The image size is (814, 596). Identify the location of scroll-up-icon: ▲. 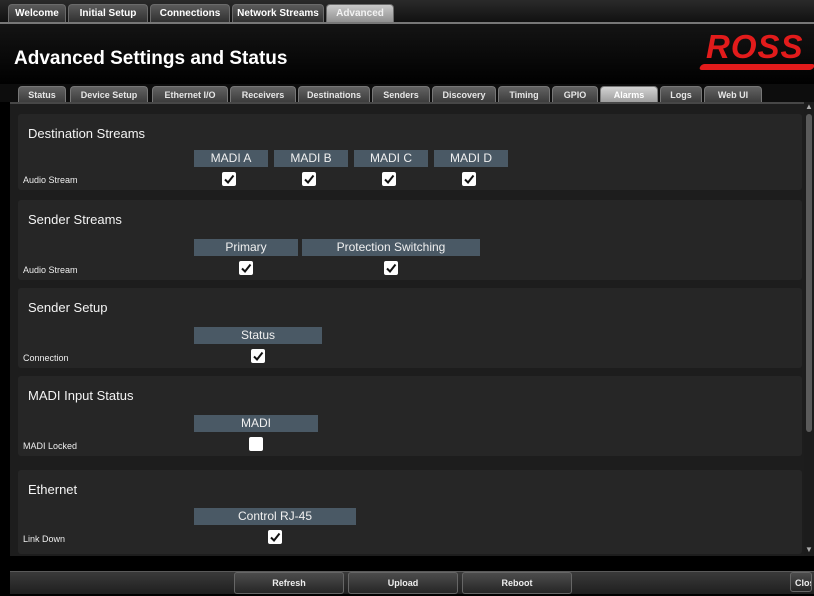
(809, 107).